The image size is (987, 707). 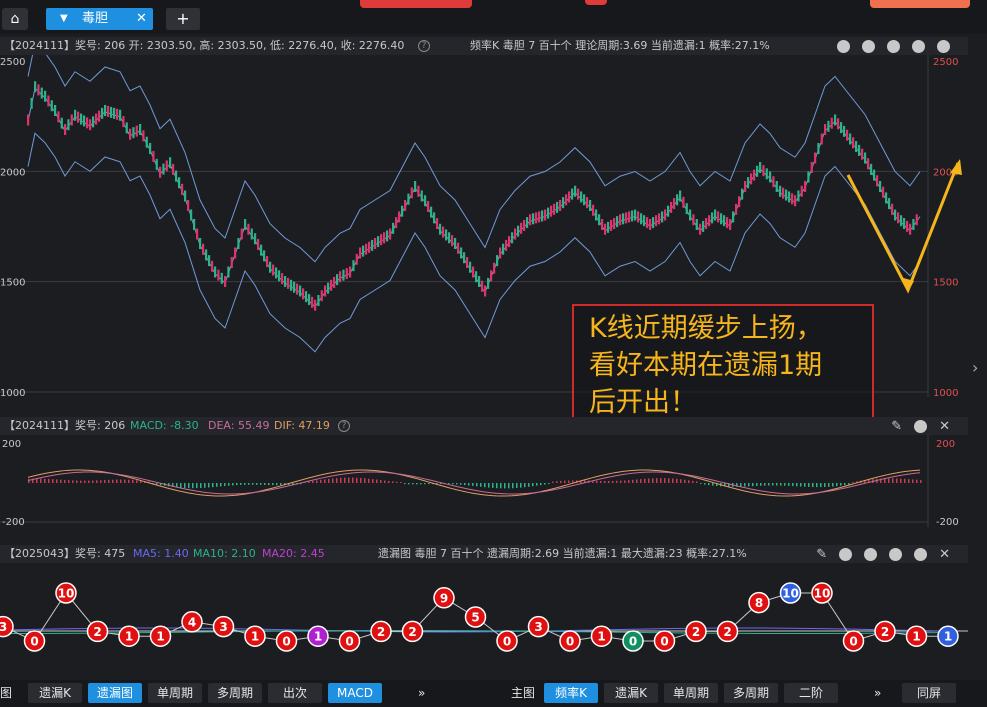 What do you see at coordinates (571, 693) in the screenshot?
I see `btn-freq-k: 频率K` at bounding box center [571, 693].